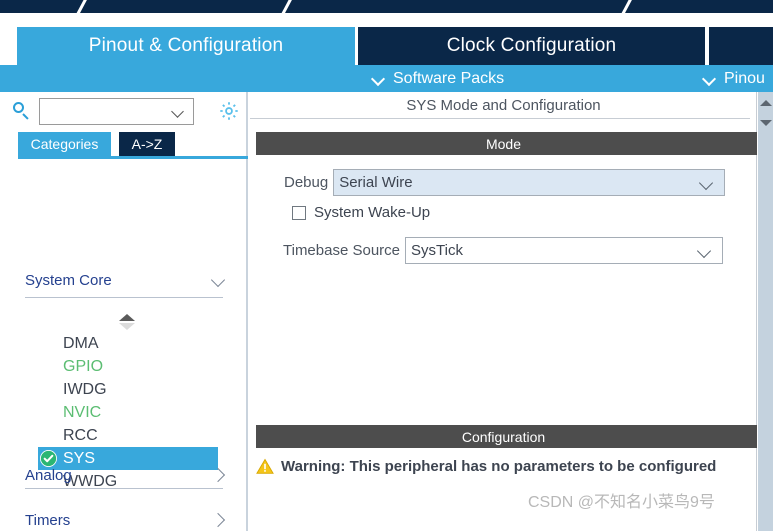  I want to click on field-system-wakeup: System Wake-Up, so click(361, 212).